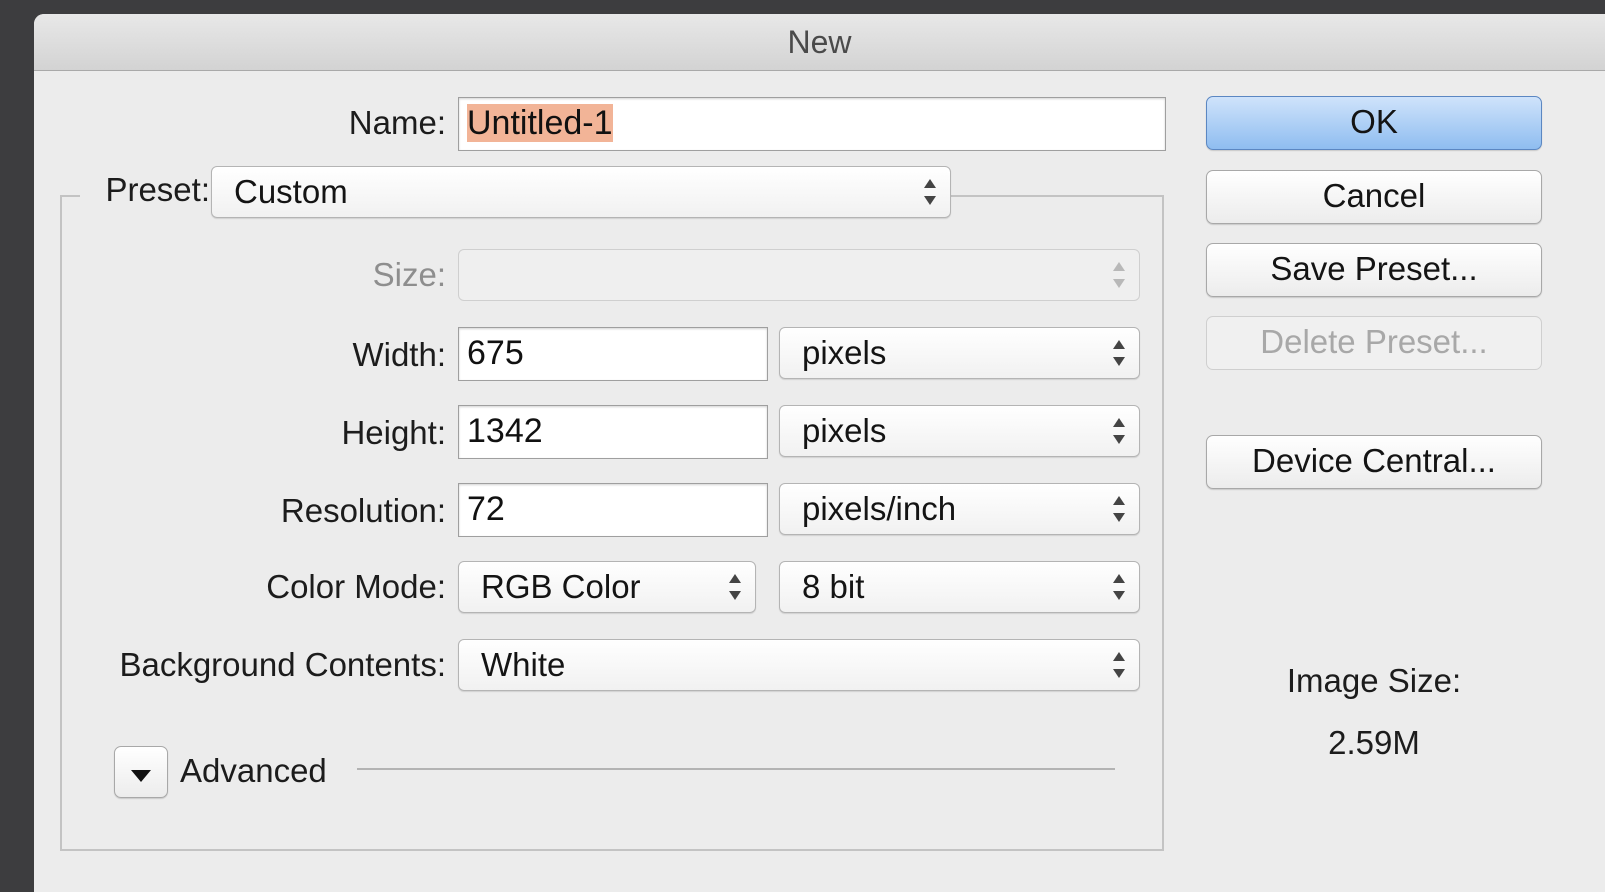  What do you see at coordinates (523, 664) in the screenshot?
I see `background-contents-value: White` at bounding box center [523, 664].